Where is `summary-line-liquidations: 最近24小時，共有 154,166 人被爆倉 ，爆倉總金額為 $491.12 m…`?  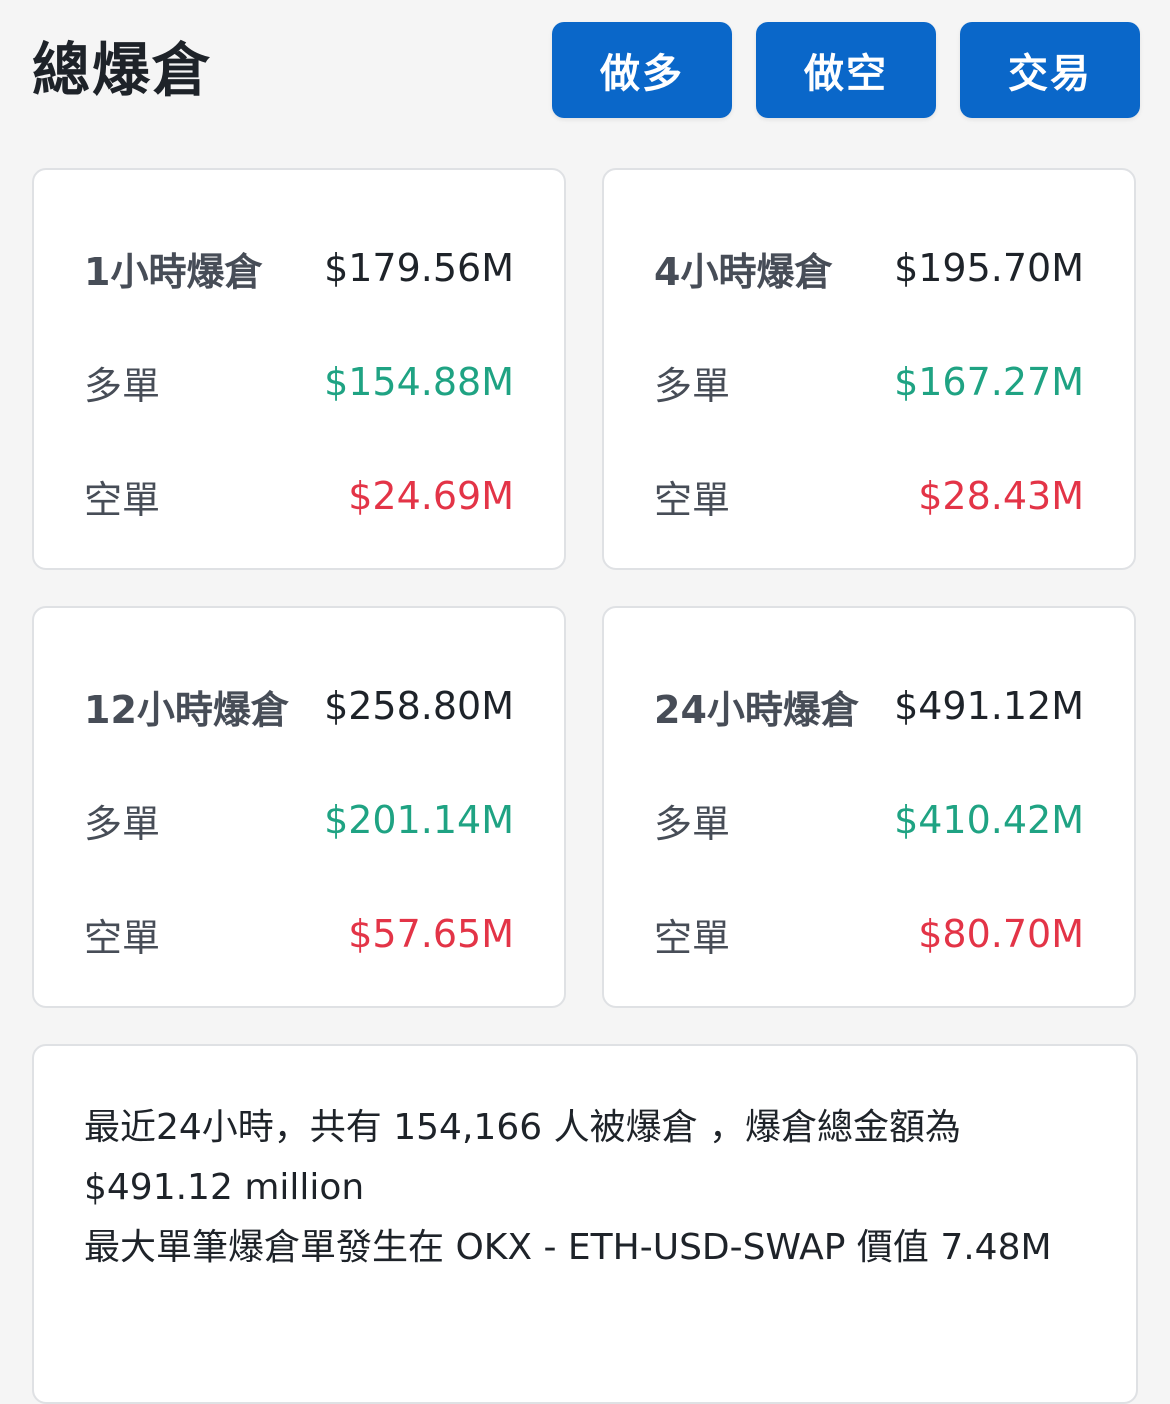 summary-line-liquidations: 最近24小時，共有 154,166 人被爆倉 ，爆倉總金額為 $491.12 m… is located at coordinates (523, 1157).